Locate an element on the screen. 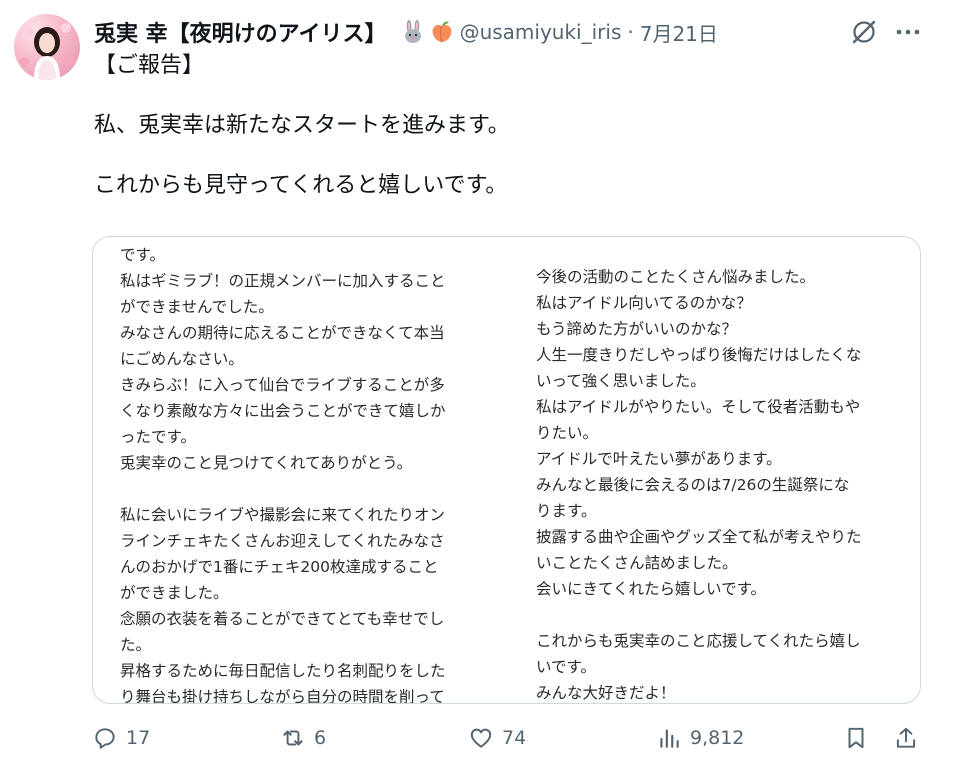 Image resolution: width=966 pixels, height=766 pixels. image-text-line: 昇格するために毎日配信したり名刺配りをした is located at coordinates (283, 671).